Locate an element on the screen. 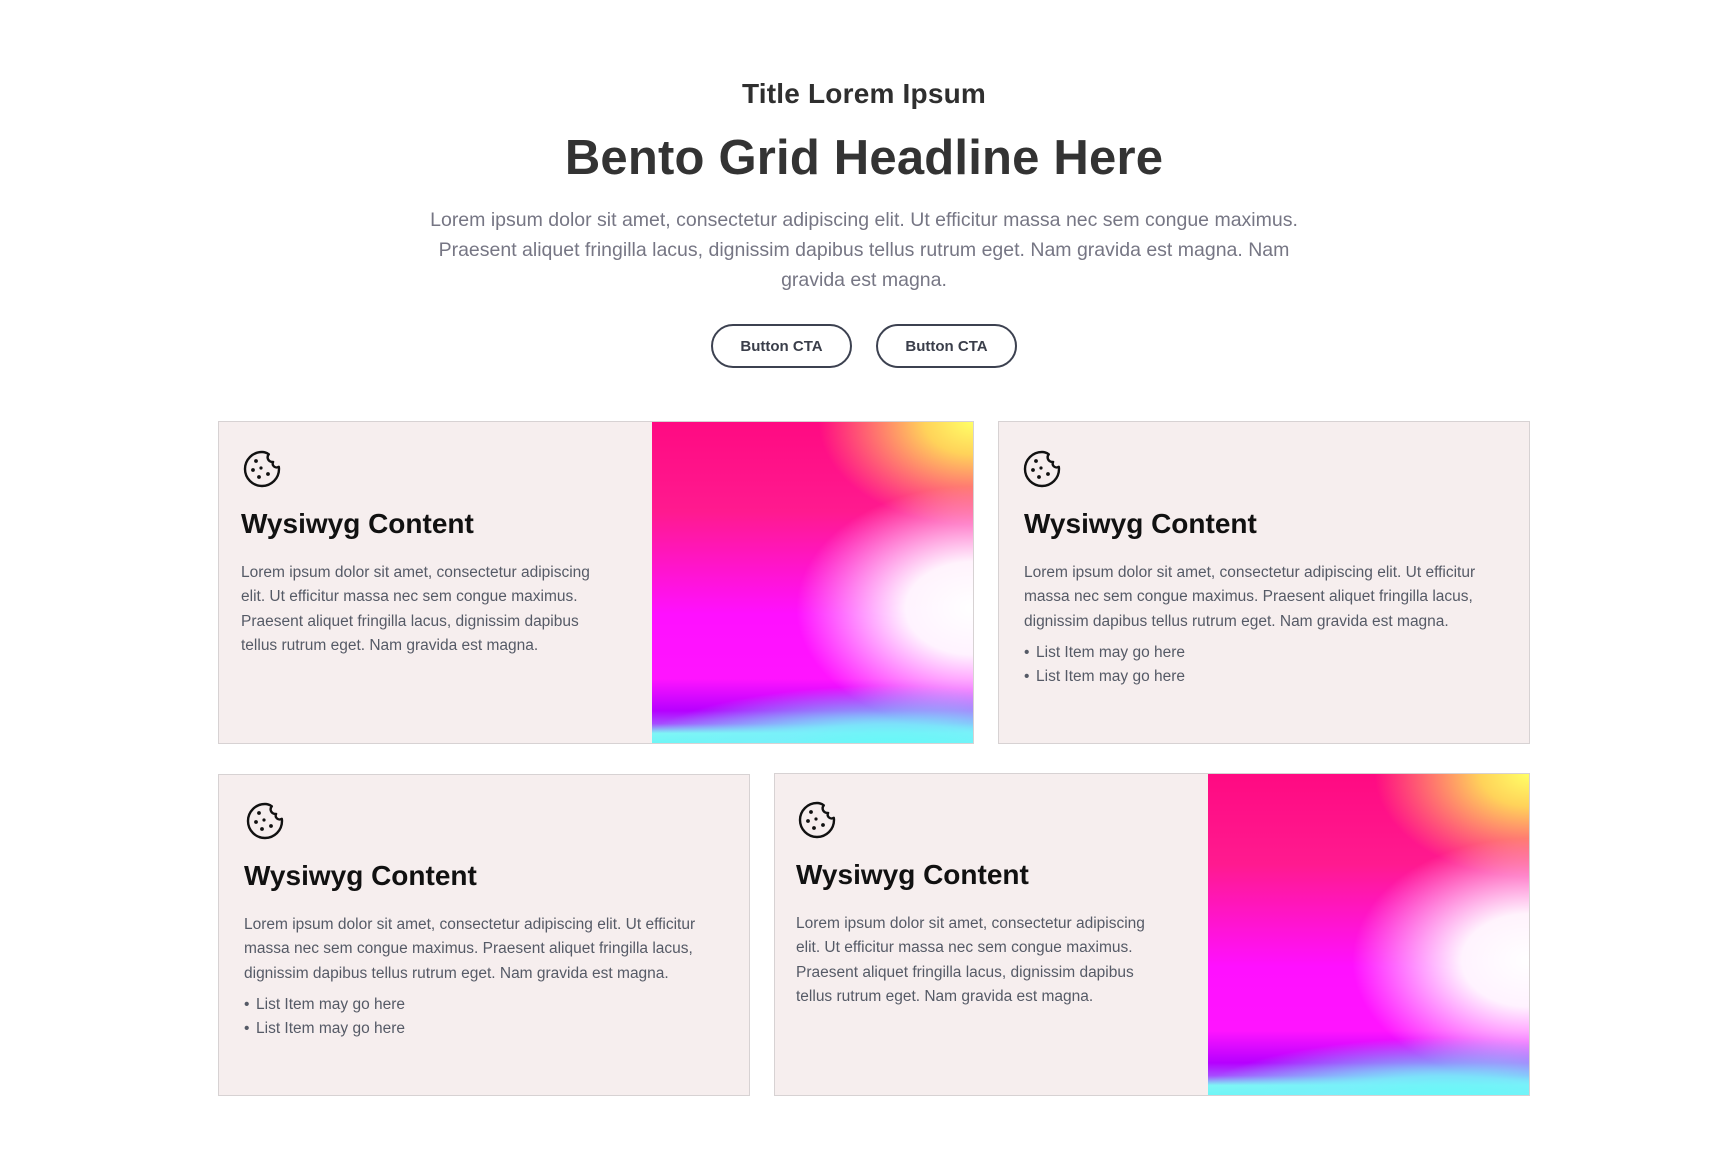 This screenshot has width=1728, height=1162. cta-button-primary: Button CTA is located at coordinates (781, 346).